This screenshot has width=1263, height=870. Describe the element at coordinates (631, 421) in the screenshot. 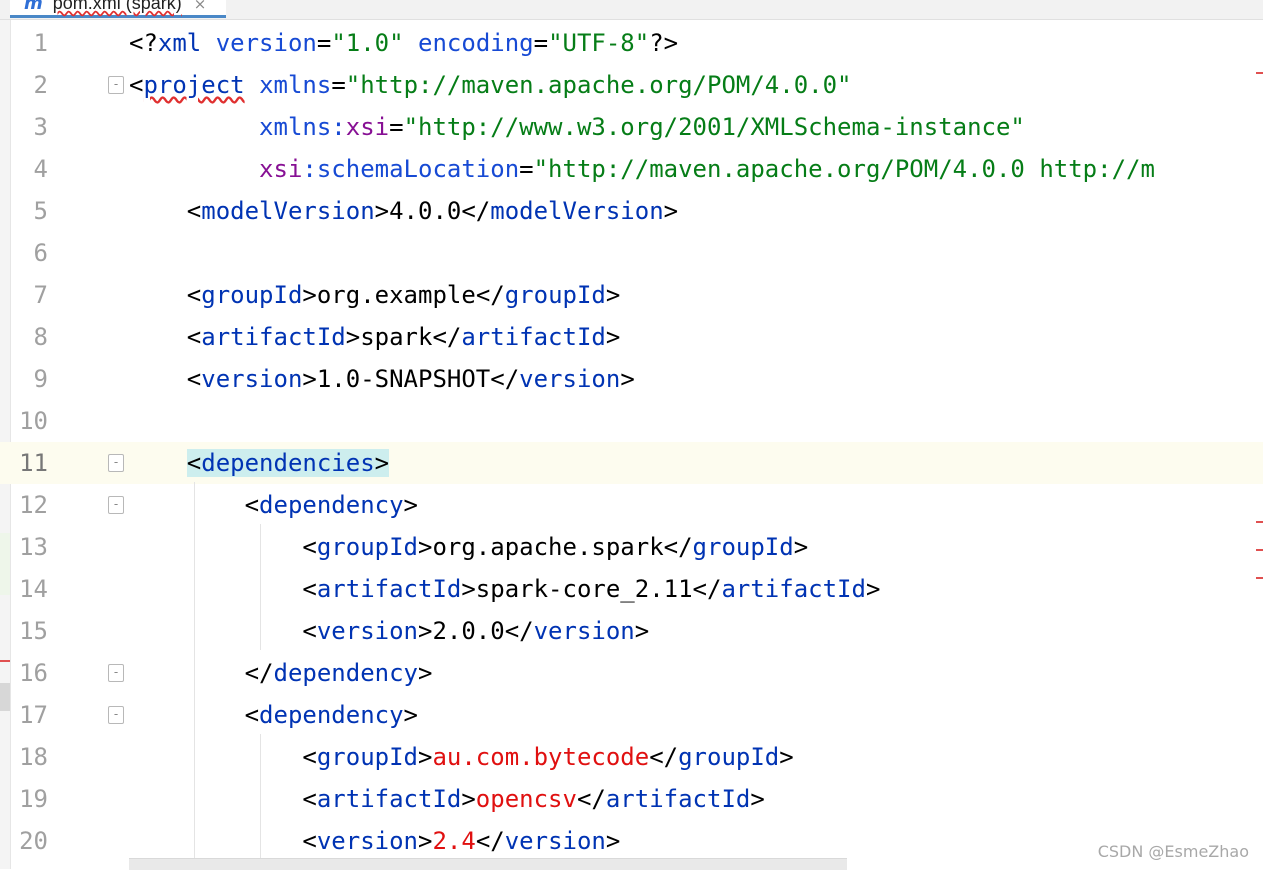

I see `code-line: 10` at that location.